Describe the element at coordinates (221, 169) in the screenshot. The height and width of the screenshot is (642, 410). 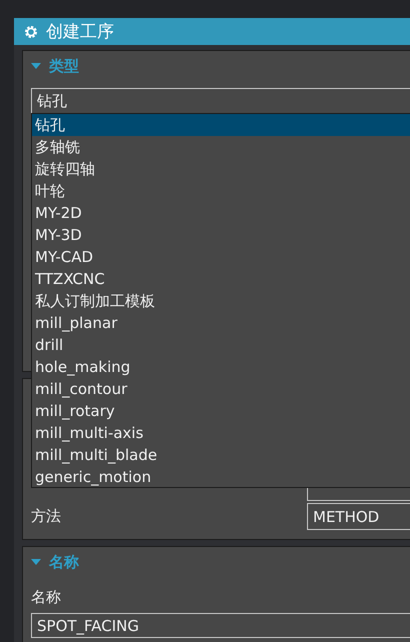
I see `dropdown-item: 旋转四轴` at that location.